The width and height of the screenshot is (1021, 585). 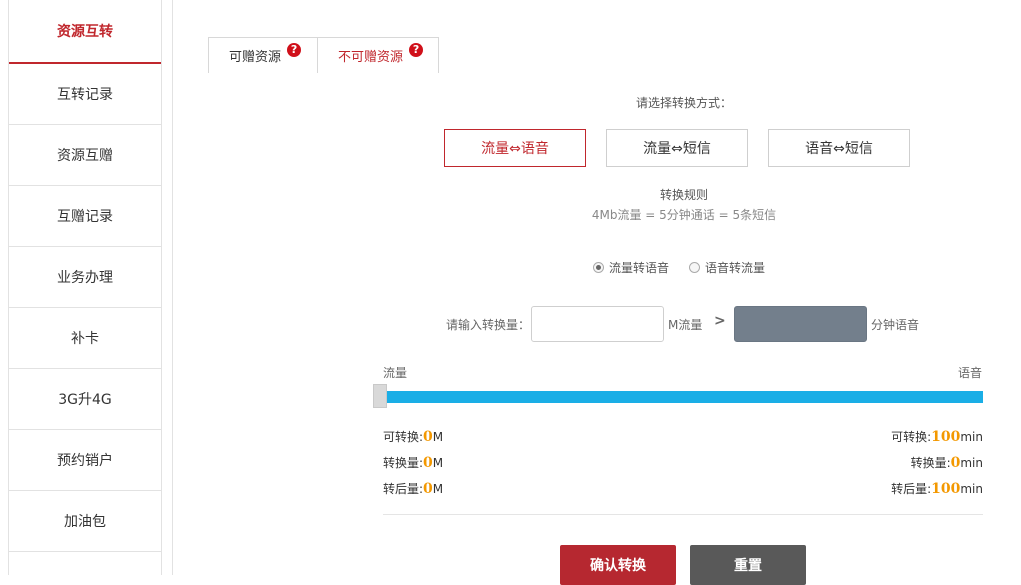 I want to click on tab-giftable-resources: 可赠资源 ?, so click(x=263, y=55).